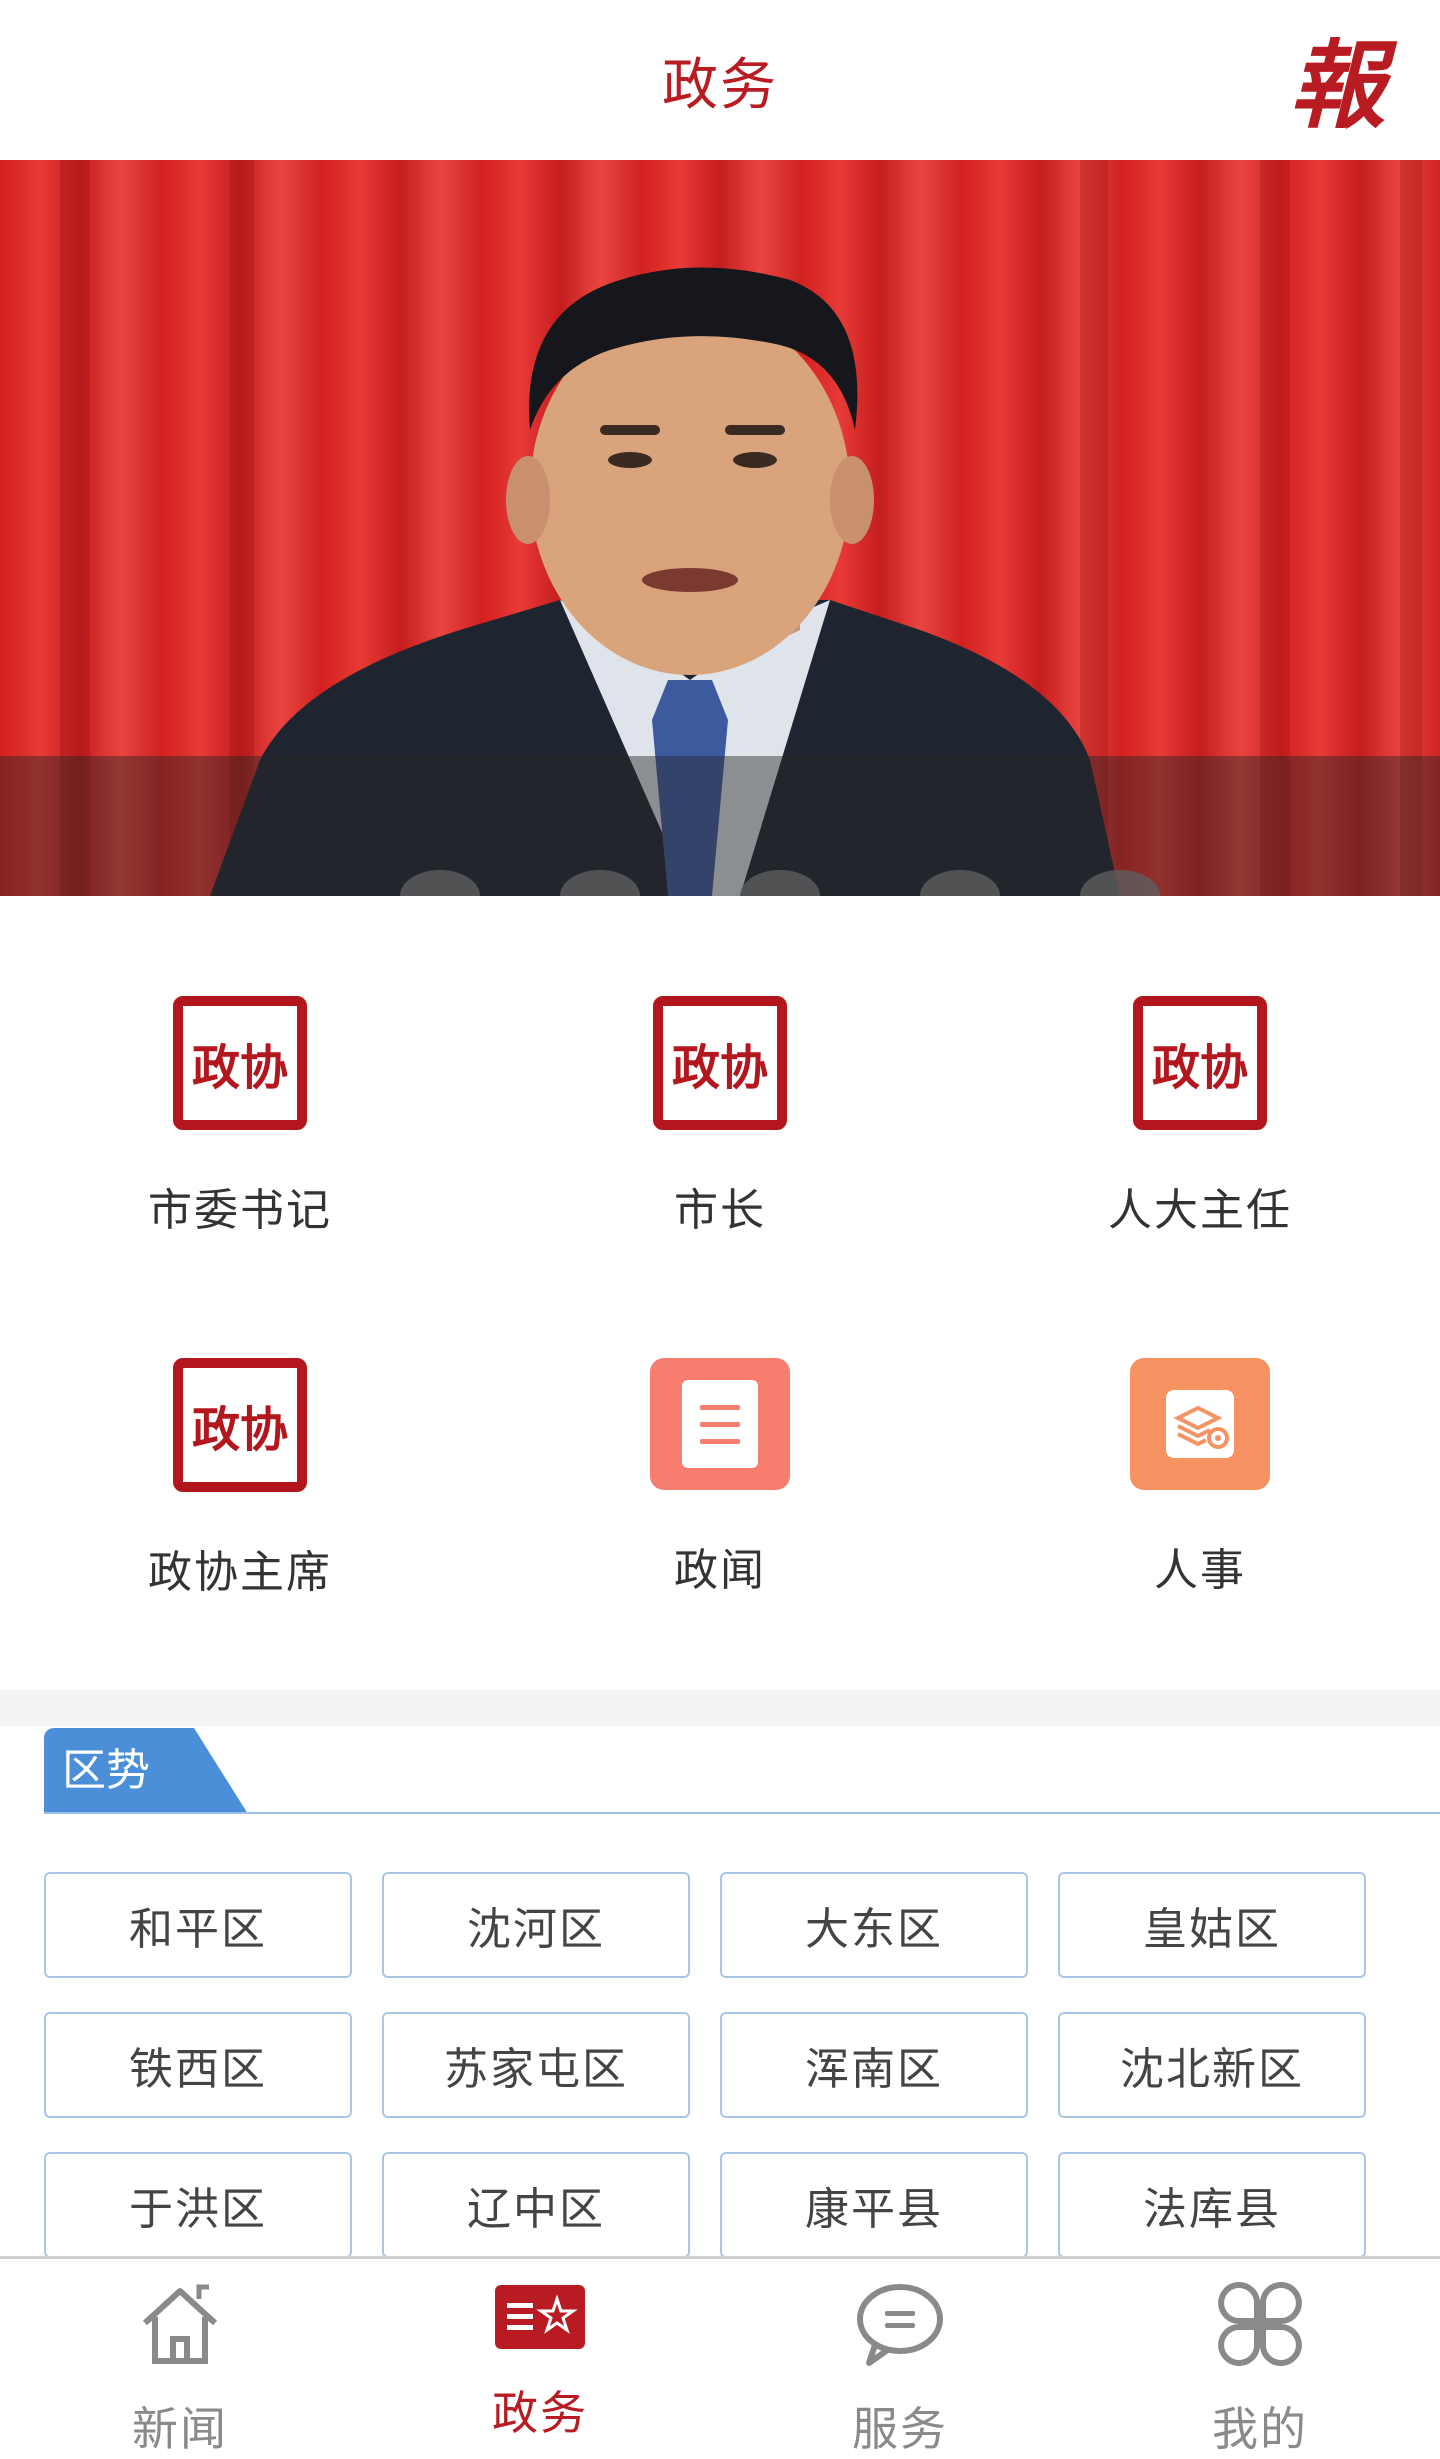  Describe the element at coordinates (720, 1424) in the screenshot. I see `document-icon` at that location.